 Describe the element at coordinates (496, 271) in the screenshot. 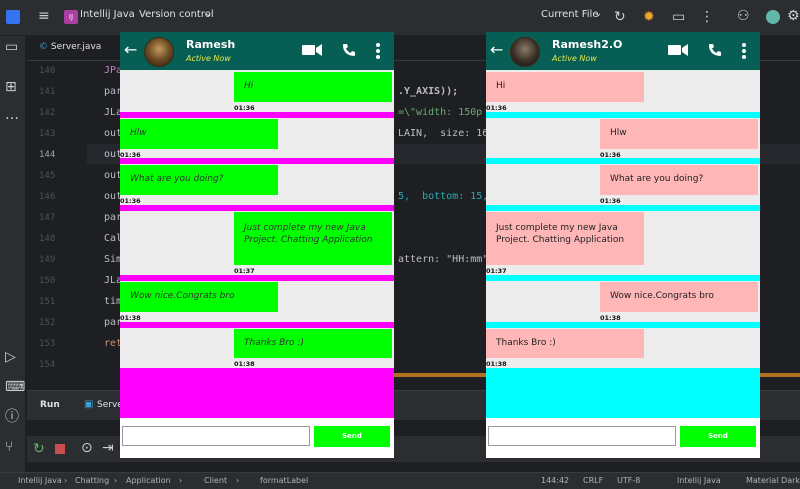

I see `message-time: 01:37` at that location.